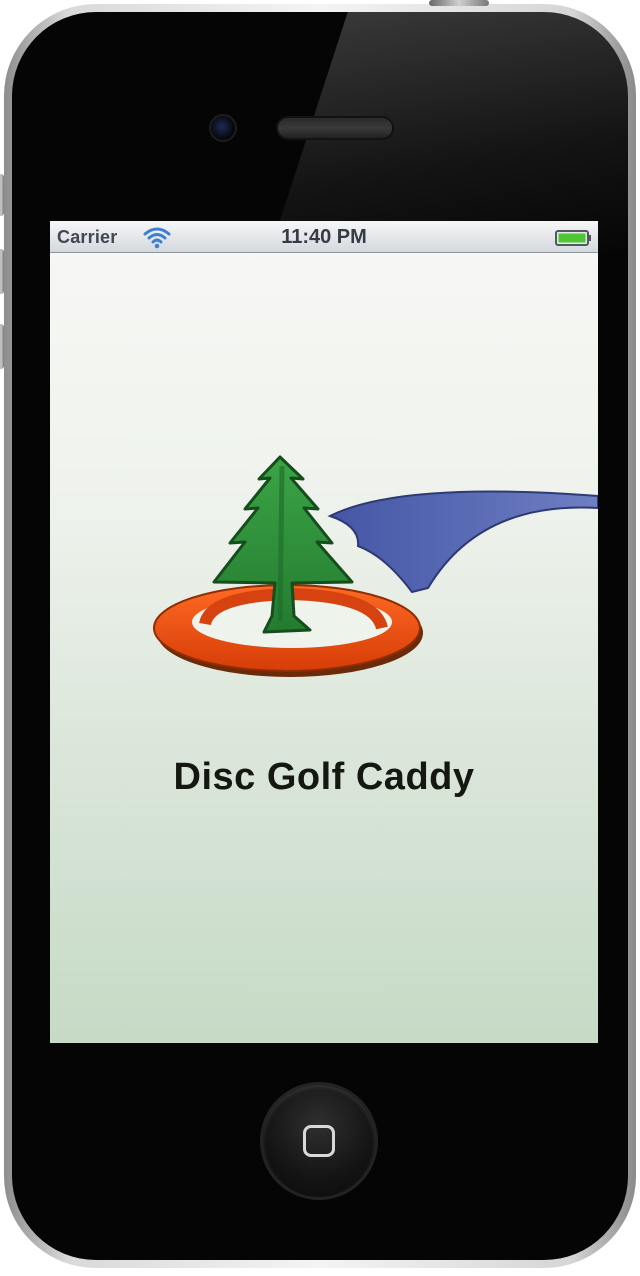  I want to click on status-time: 11:40 PM, so click(324, 237).